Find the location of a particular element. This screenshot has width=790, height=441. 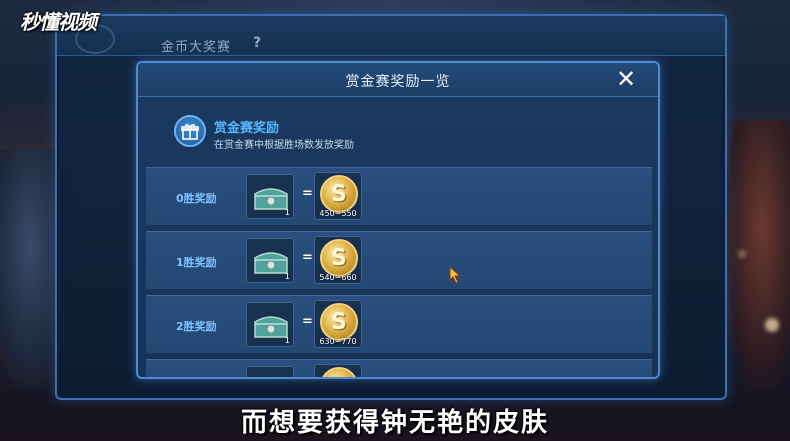

gift-icon is located at coordinates (190, 131).